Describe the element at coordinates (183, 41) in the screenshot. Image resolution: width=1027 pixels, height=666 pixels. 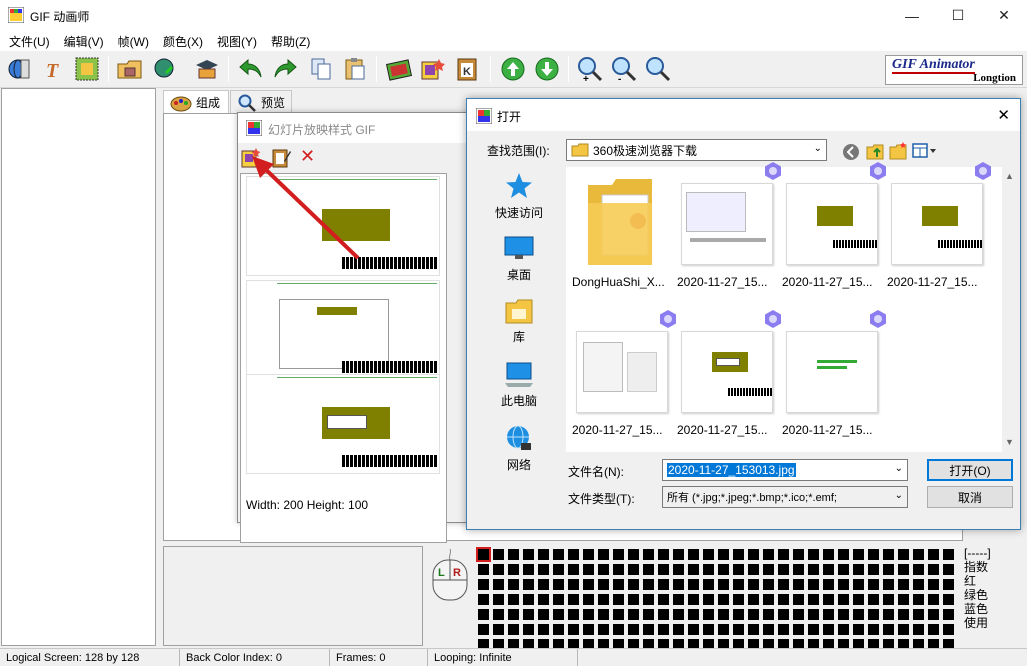
I see `menu-color: 颜色(X)` at that location.